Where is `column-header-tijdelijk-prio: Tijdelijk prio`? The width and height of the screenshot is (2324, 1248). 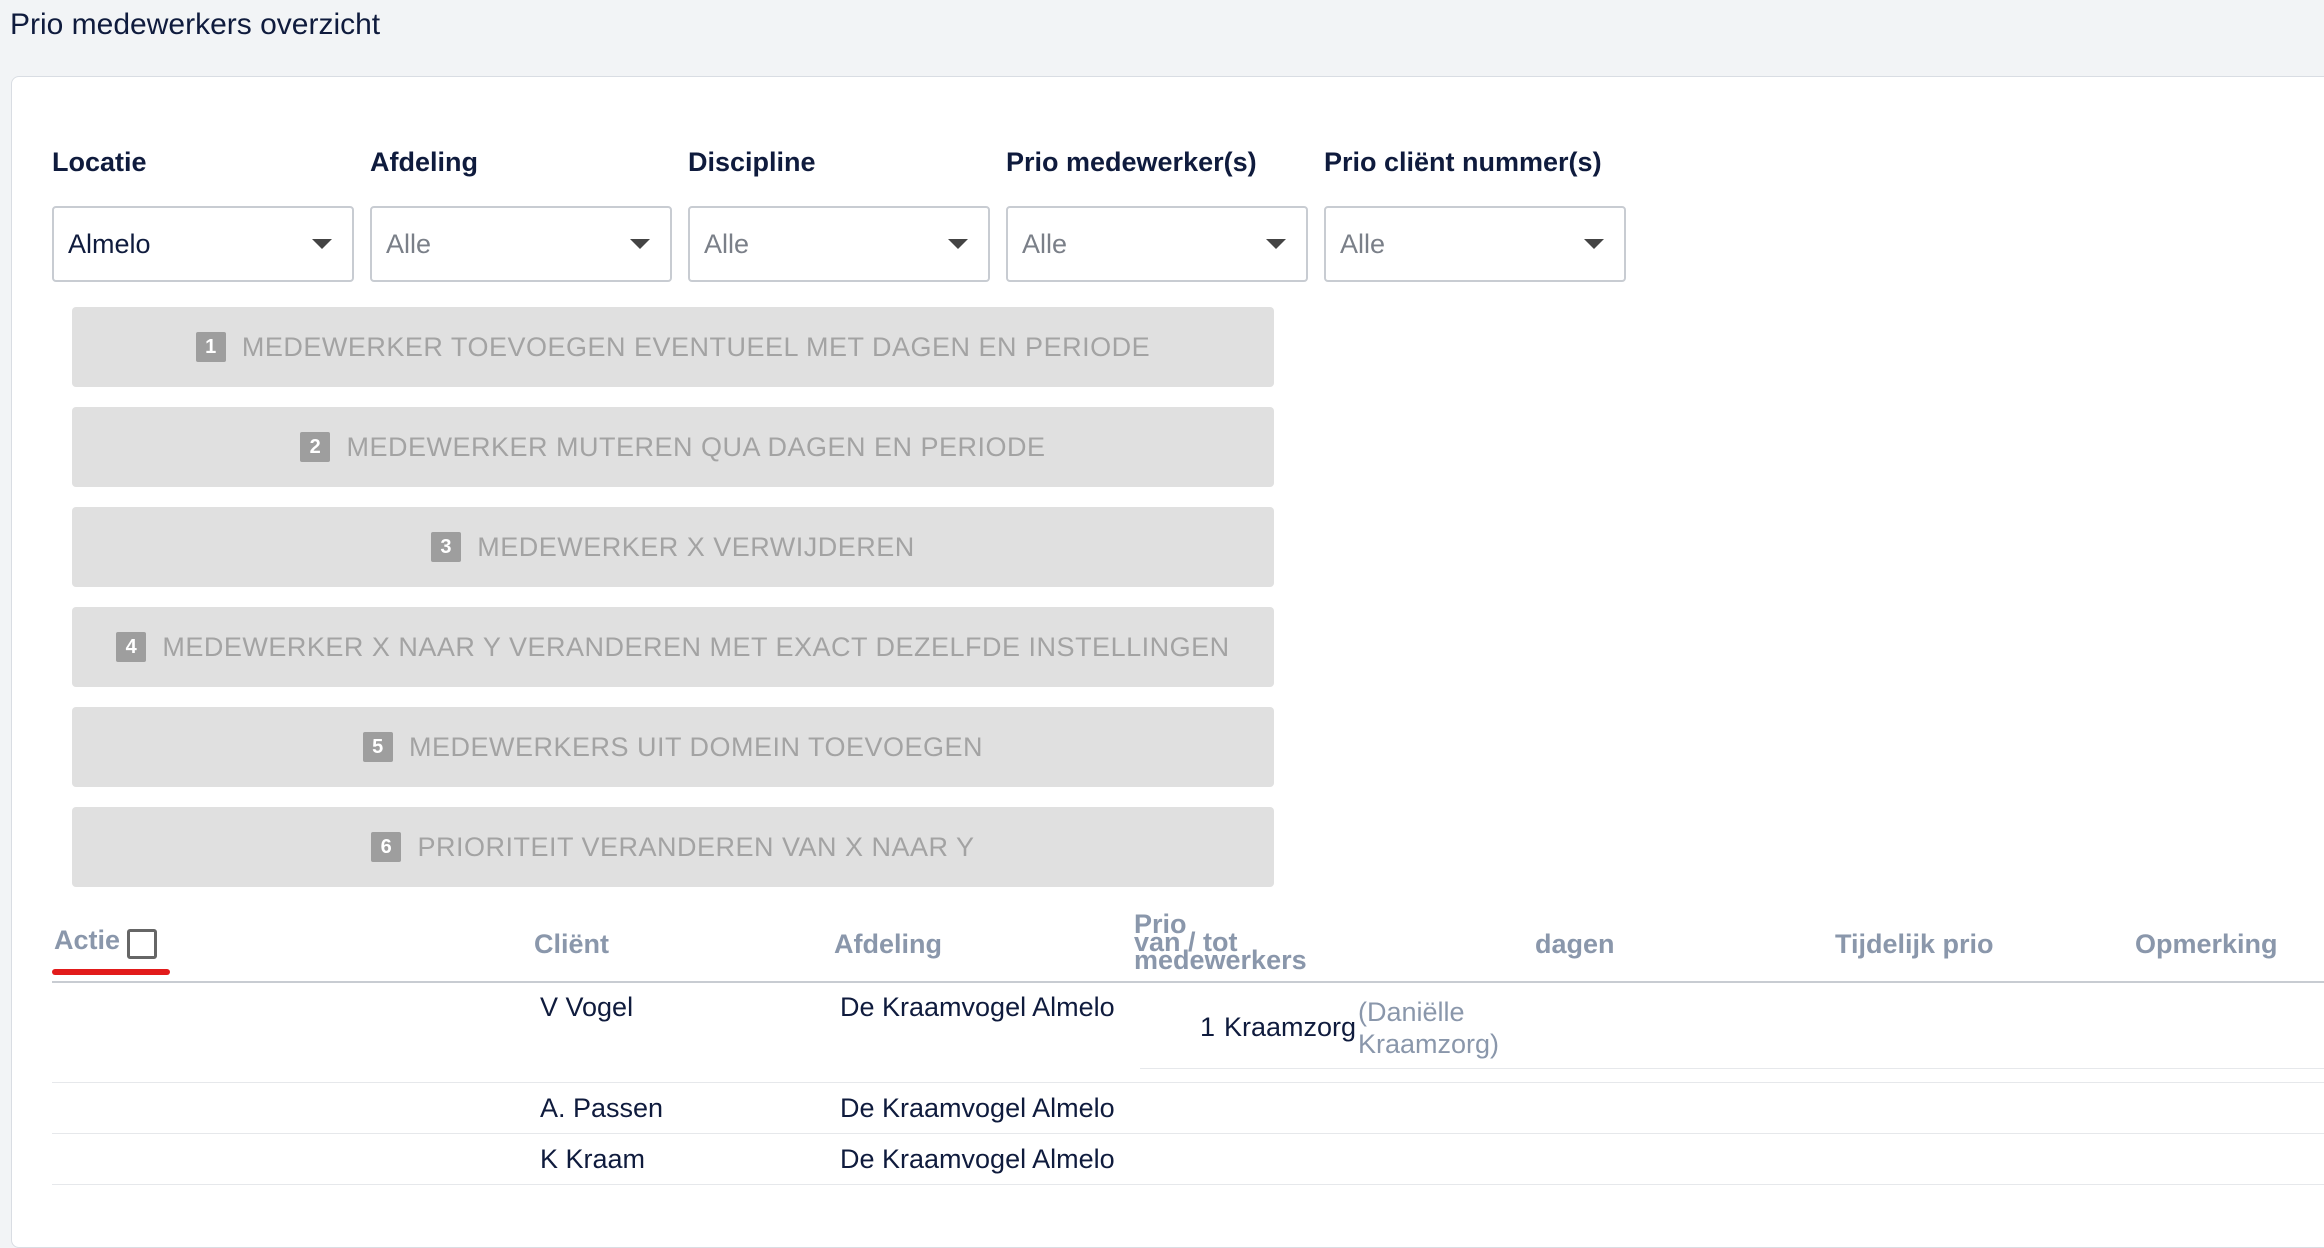
column-header-tijdelijk-prio: Tijdelijk prio is located at coordinates (1914, 944).